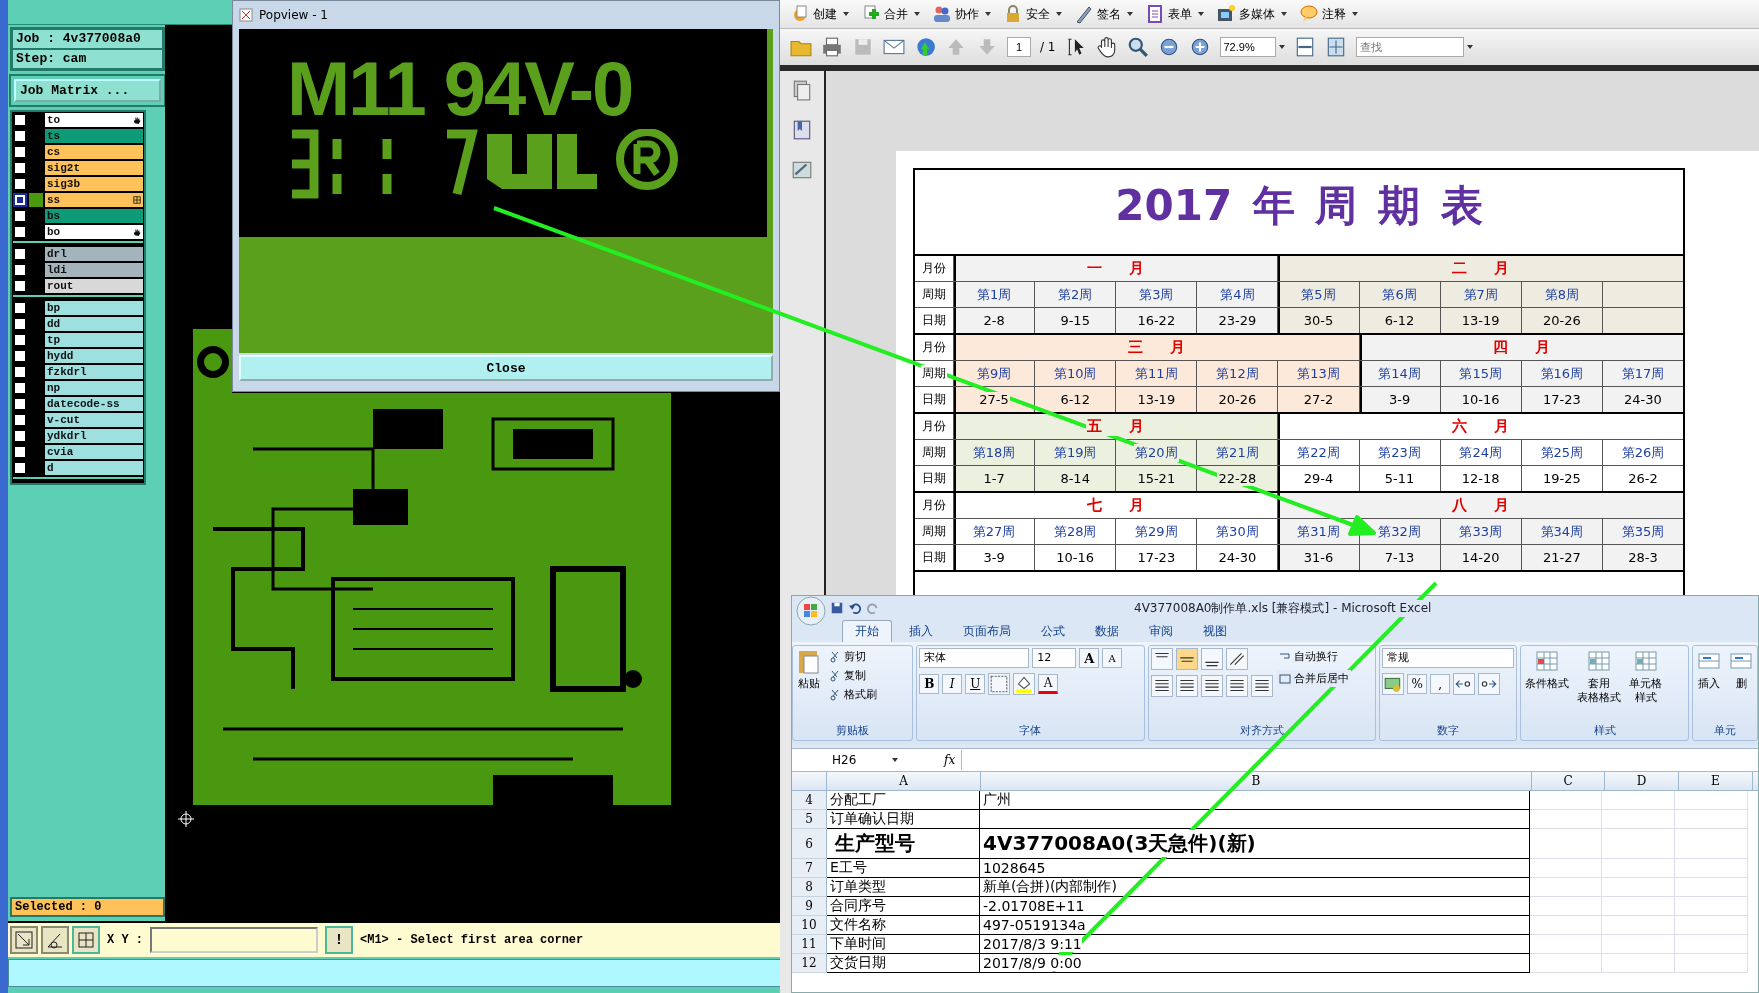  What do you see at coordinates (1251, 14) in the screenshot?
I see `toolbar-menu-button: 多媒体` at bounding box center [1251, 14].